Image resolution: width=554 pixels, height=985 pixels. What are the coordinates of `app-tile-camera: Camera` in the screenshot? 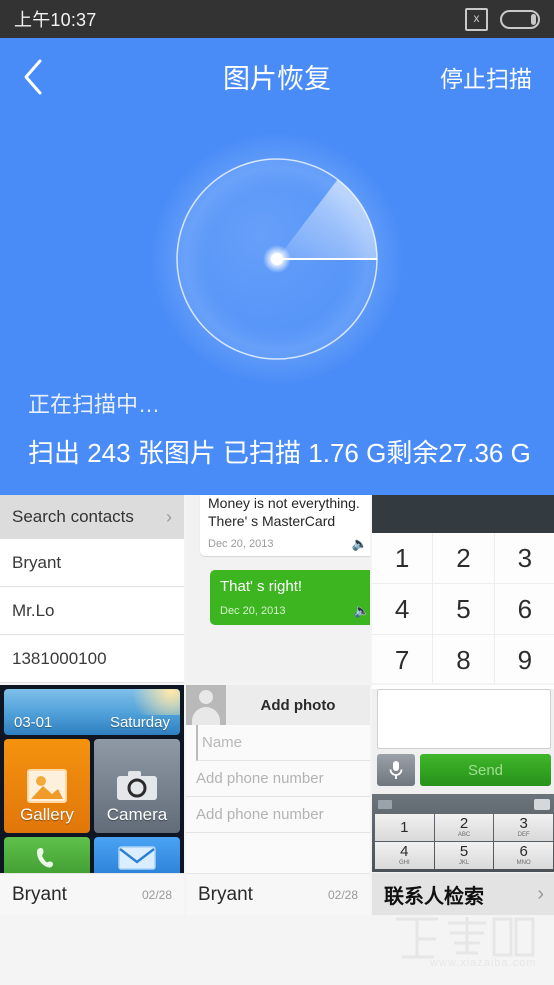 It's located at (137, 786).